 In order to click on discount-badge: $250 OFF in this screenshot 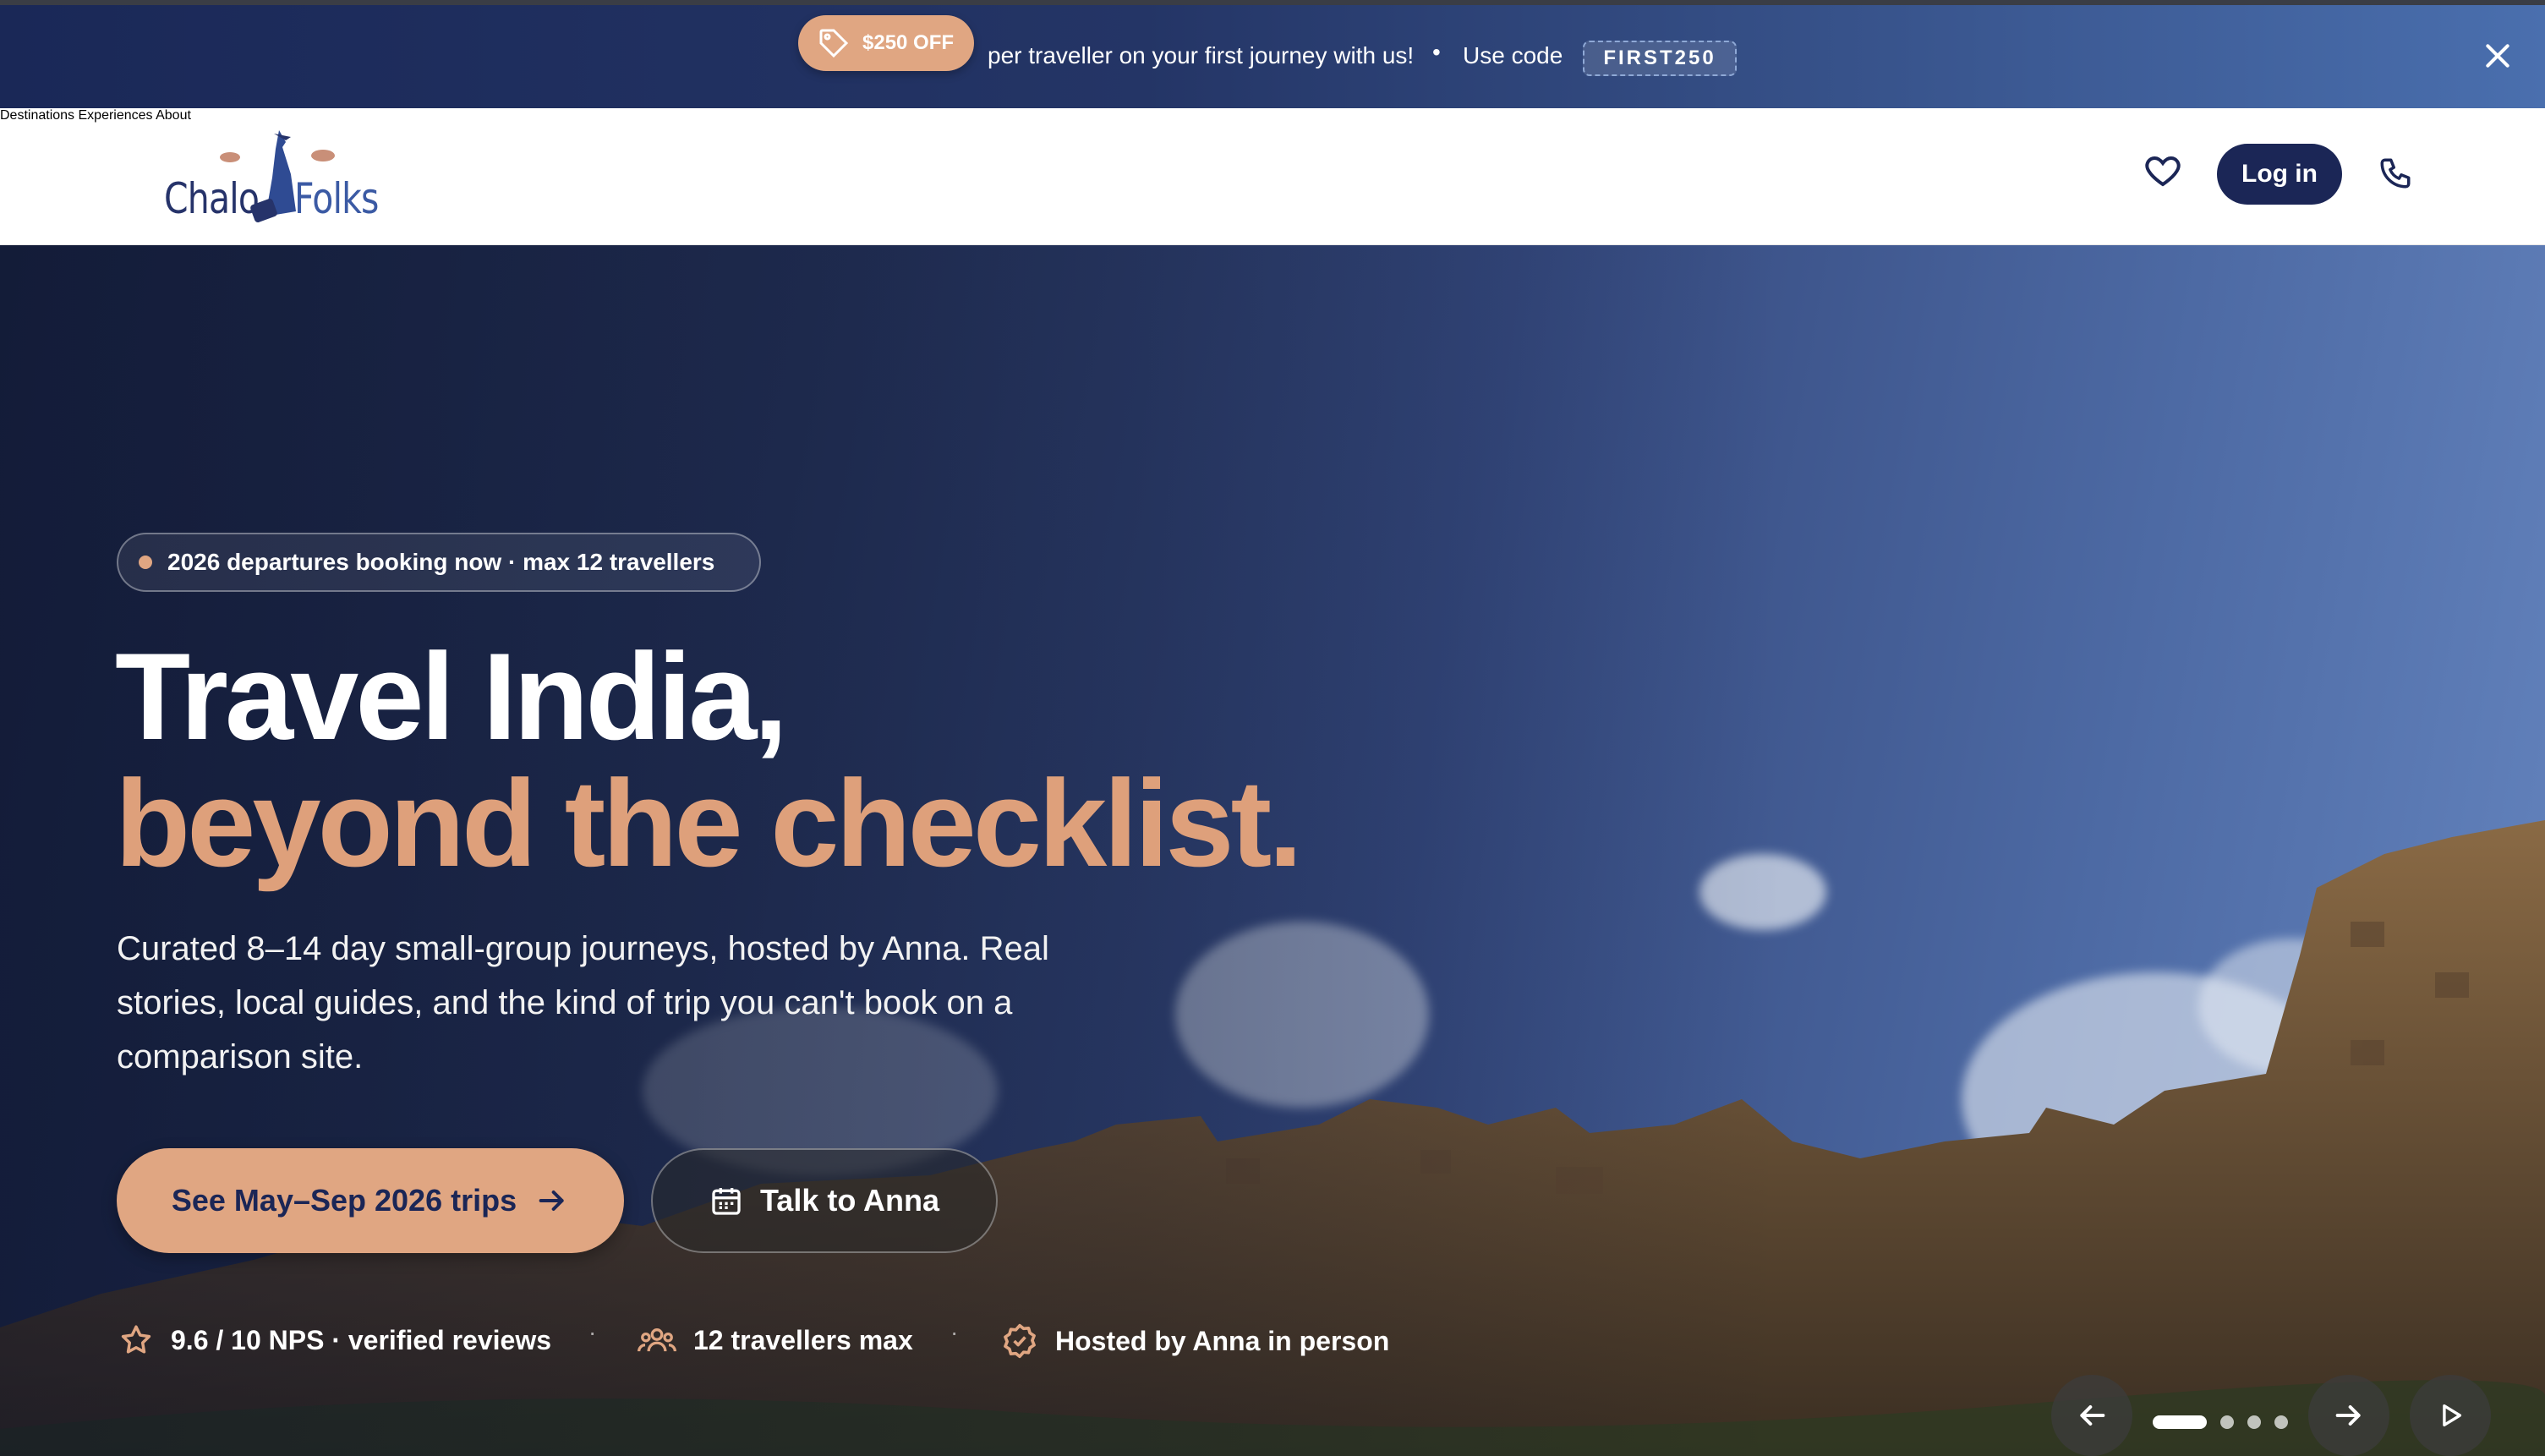, I will do `click(886, 43)`.